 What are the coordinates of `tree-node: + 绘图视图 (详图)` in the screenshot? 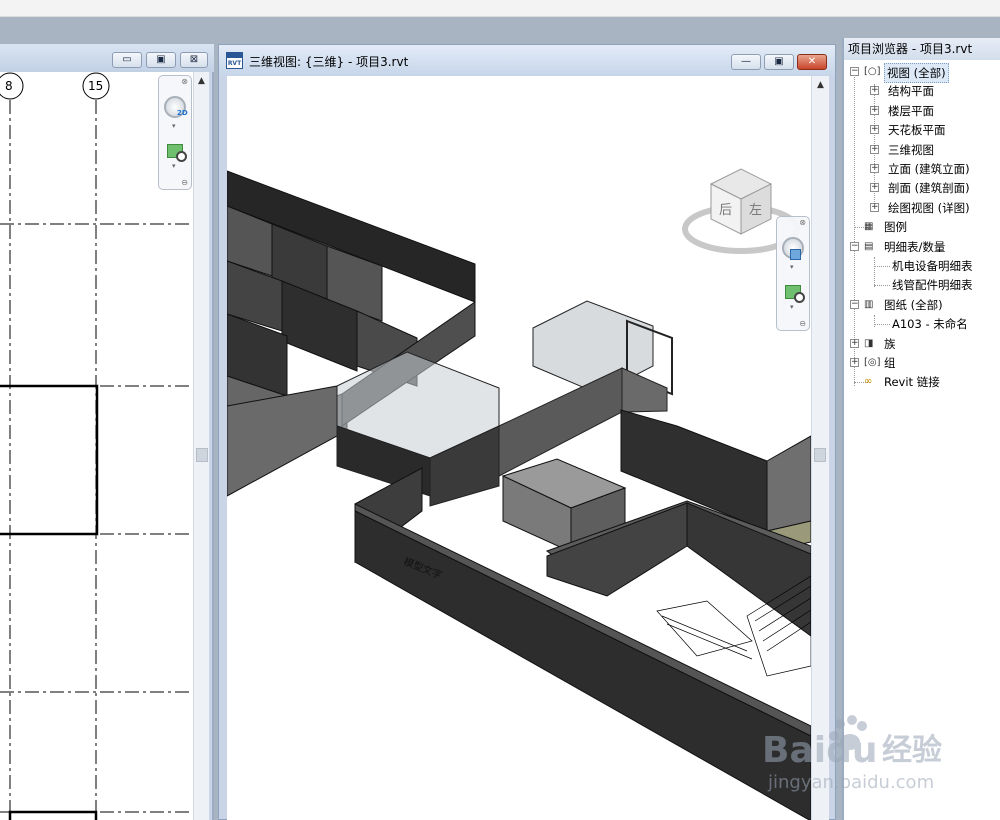 It's located at (922, 208).